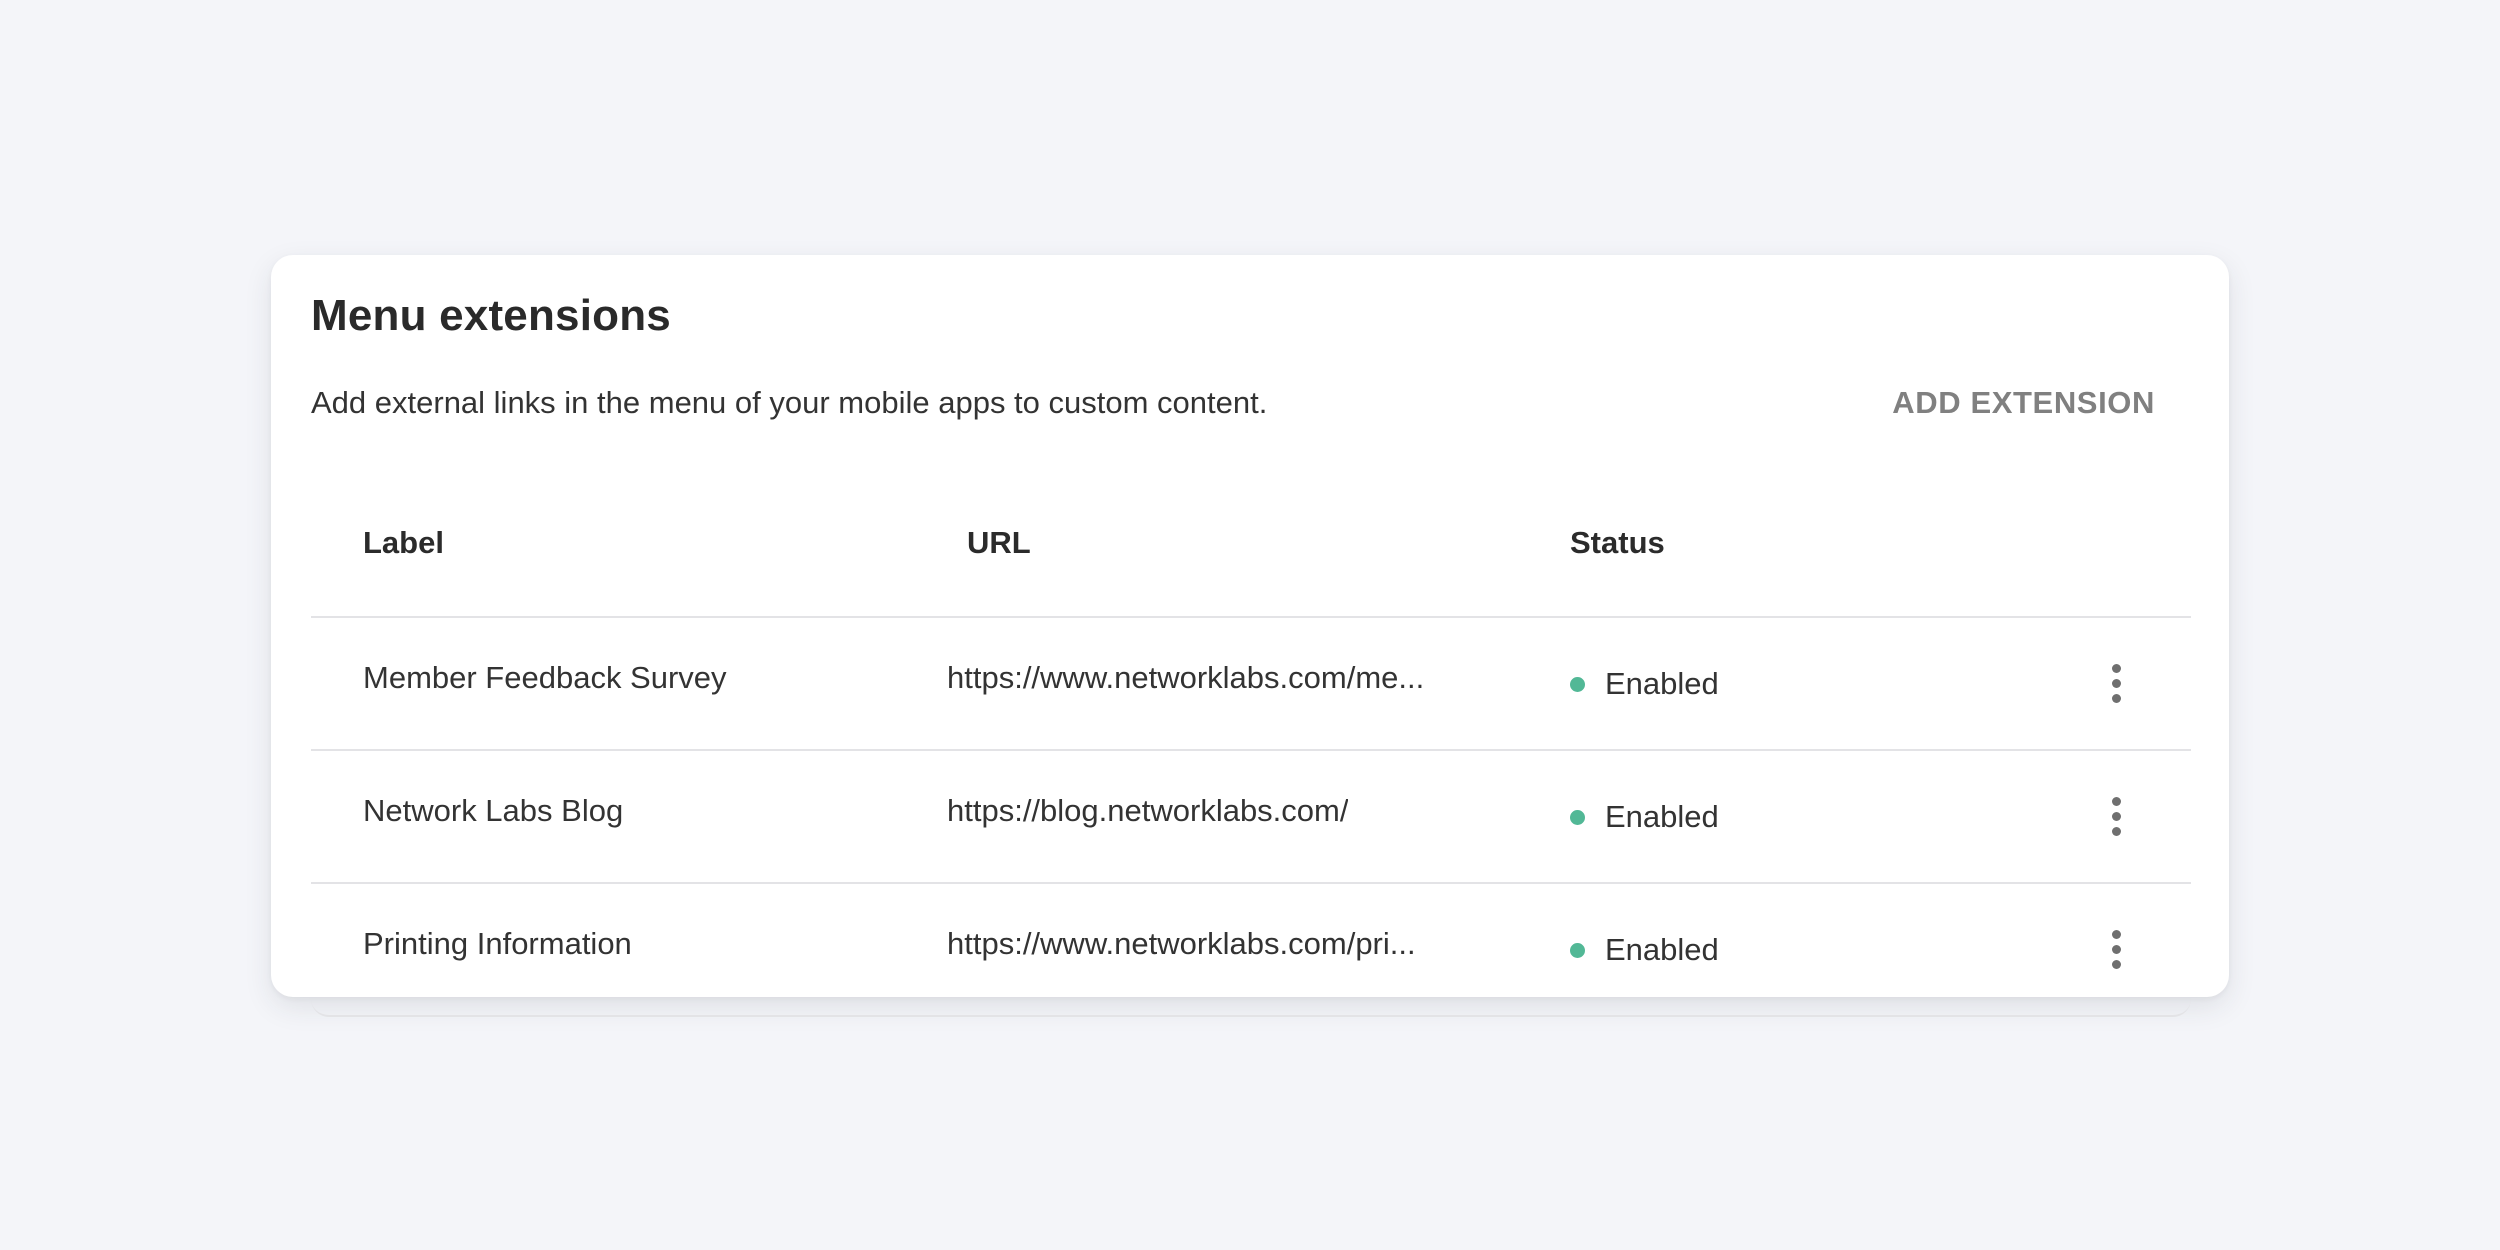 The height and width of the screenshot is (1250, 2500). What do you see at coordinates (1251, 545) in the screenshot?
I see `table-header: Label URL Status` at bounding box center [1251, 545].